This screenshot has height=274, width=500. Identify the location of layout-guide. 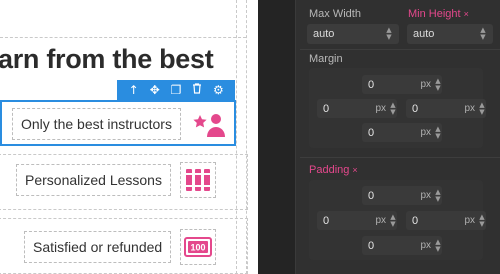
(123, 37).